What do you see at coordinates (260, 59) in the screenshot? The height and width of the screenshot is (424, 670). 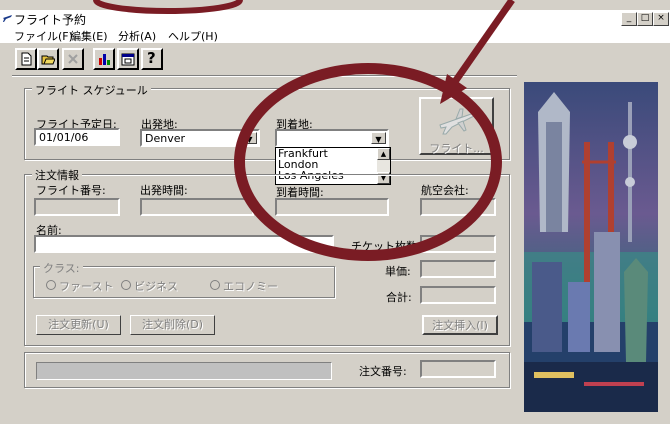 I see `toolbar: ?` at bounding box center [260, 59].